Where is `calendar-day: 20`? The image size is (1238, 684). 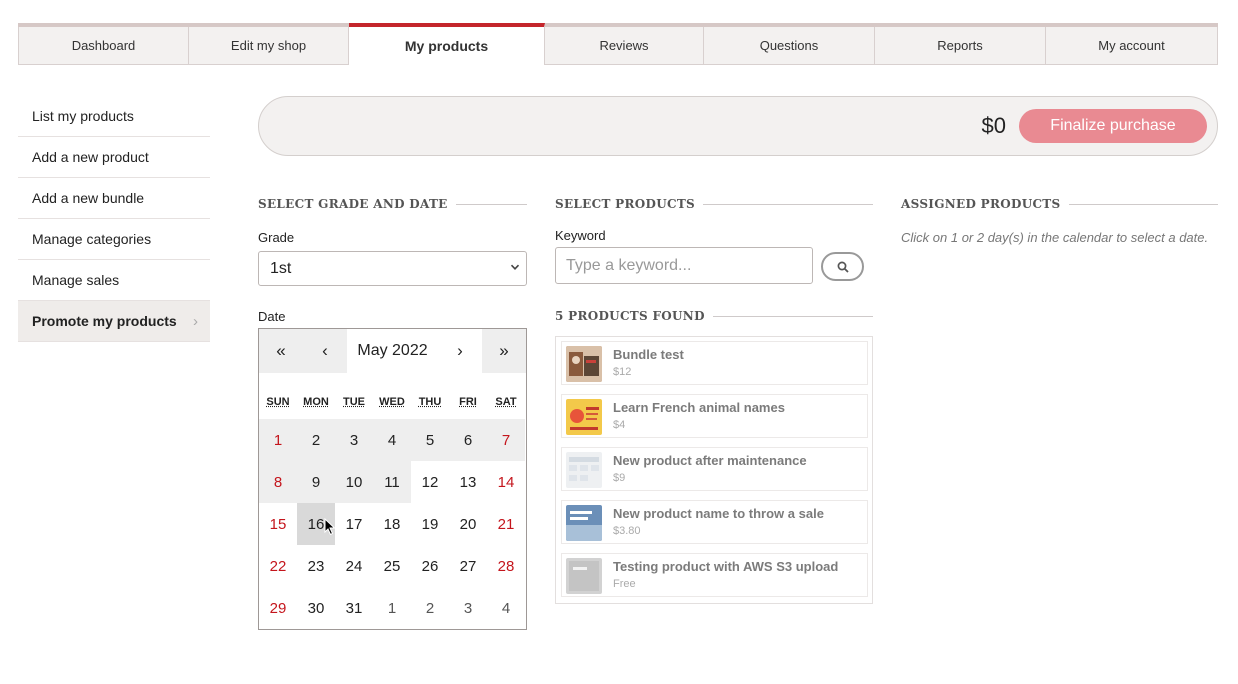 calendar-day: 20 is located at coordinates (468, 524).